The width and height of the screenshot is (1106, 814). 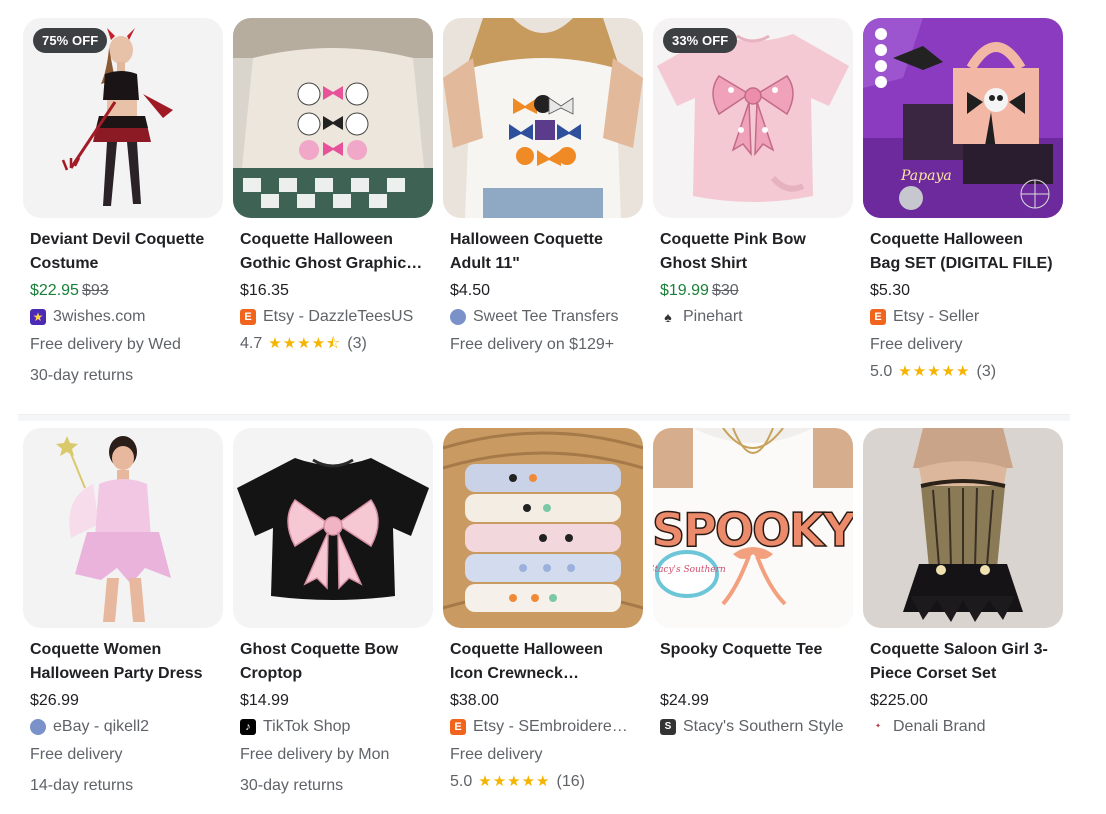 I want to click on product-title: Ghost Coquette Bow Croptop, so click(x=333, y=662).